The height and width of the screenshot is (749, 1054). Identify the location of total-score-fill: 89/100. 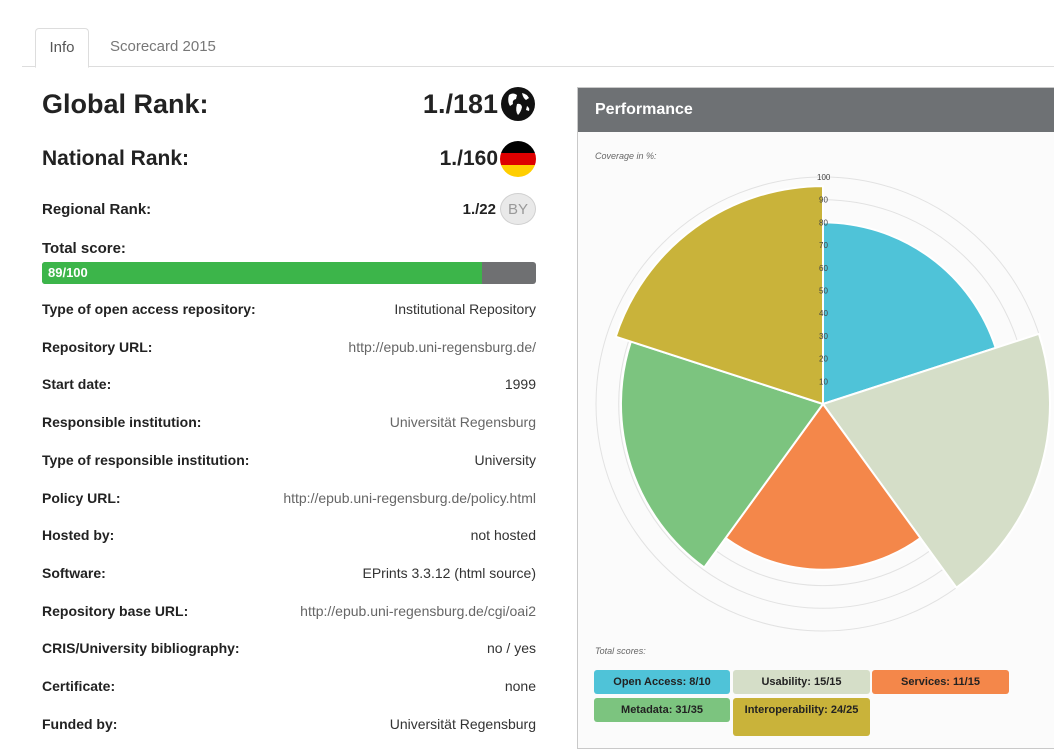
(262, 273).